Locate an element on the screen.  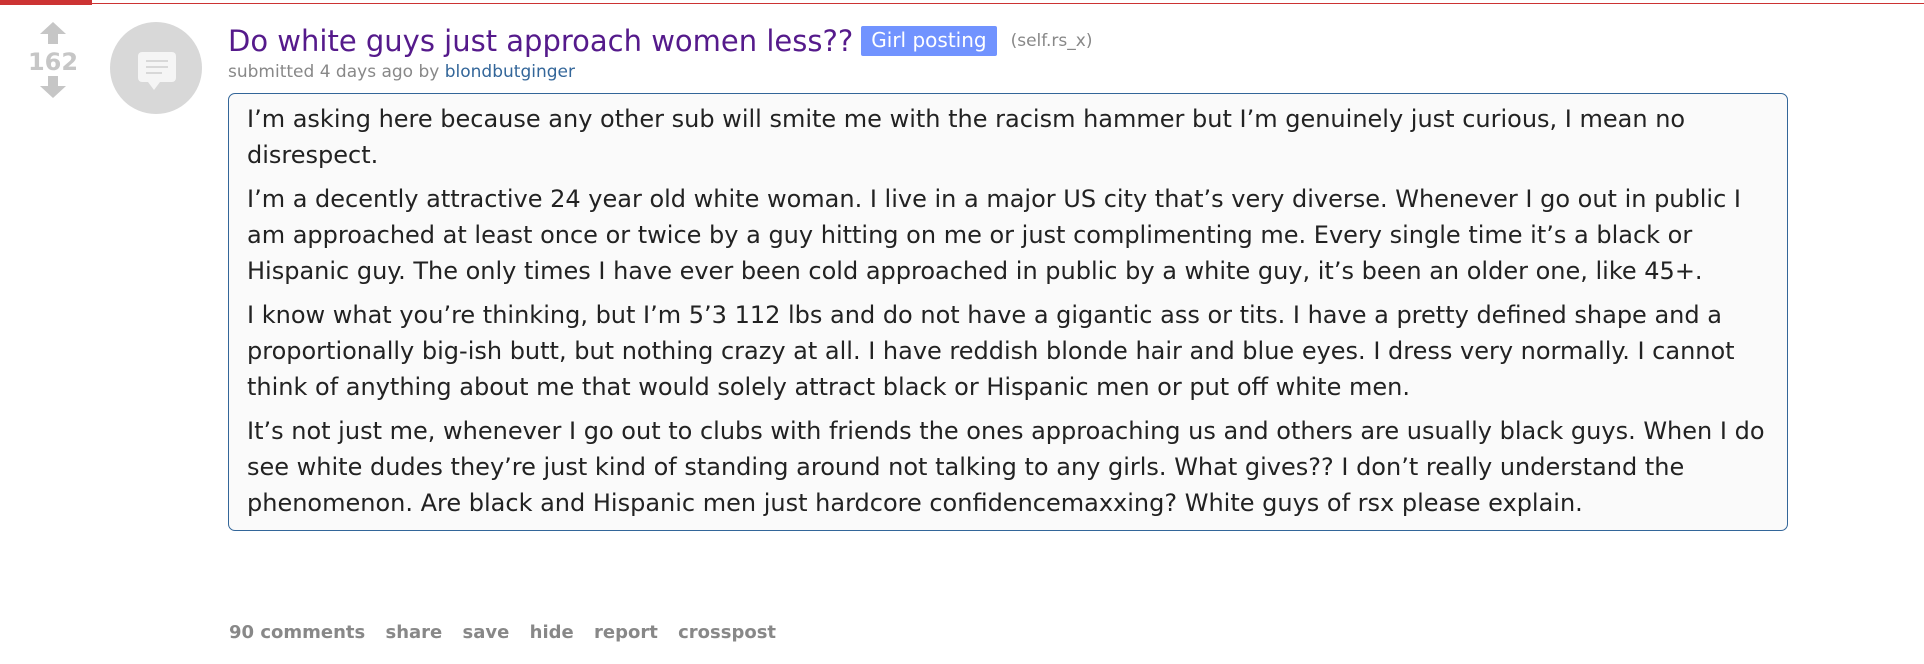
downvote-arrow-icon is located at coordinates (53, 87).